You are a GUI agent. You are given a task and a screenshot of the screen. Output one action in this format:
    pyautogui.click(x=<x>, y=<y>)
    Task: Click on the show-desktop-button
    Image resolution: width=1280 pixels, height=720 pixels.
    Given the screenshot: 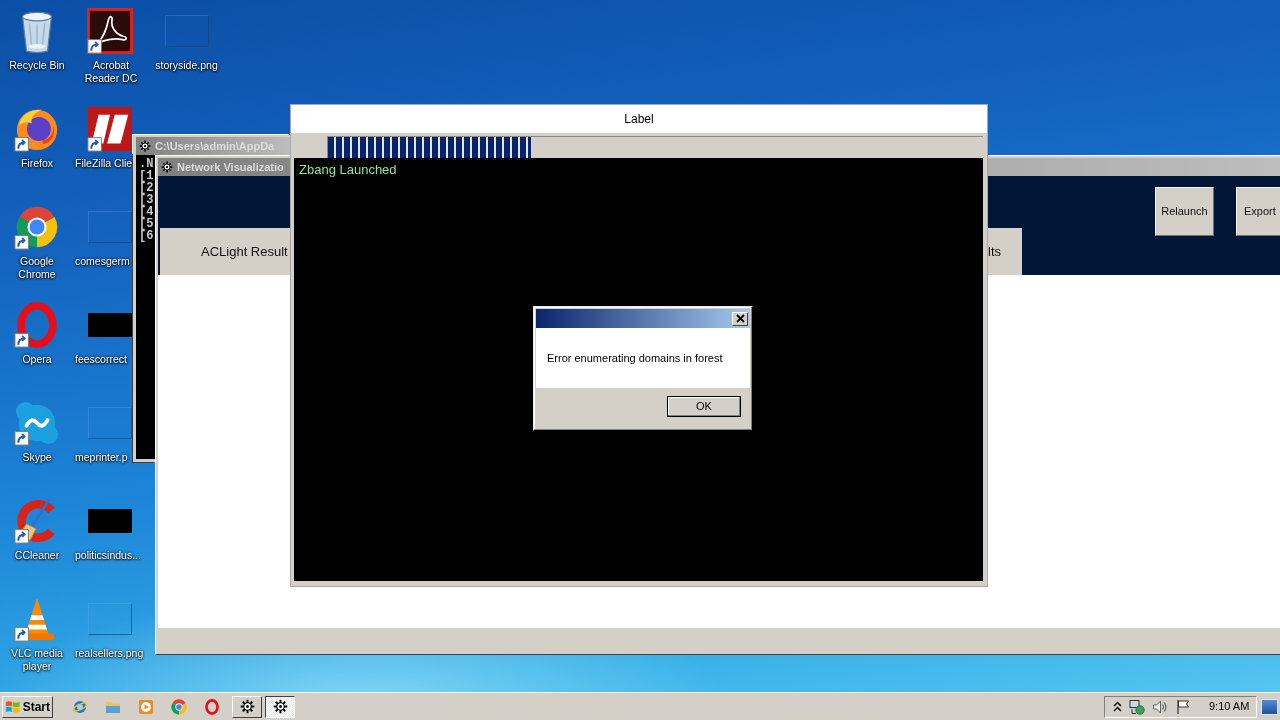 What is the action you would take?
    pyautogui.click(x=1269, y=706)
    